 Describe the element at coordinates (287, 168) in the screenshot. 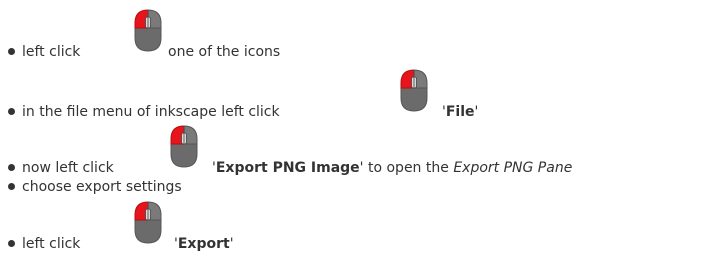

I see `menu-item-name: Export PNG Image` at that location.